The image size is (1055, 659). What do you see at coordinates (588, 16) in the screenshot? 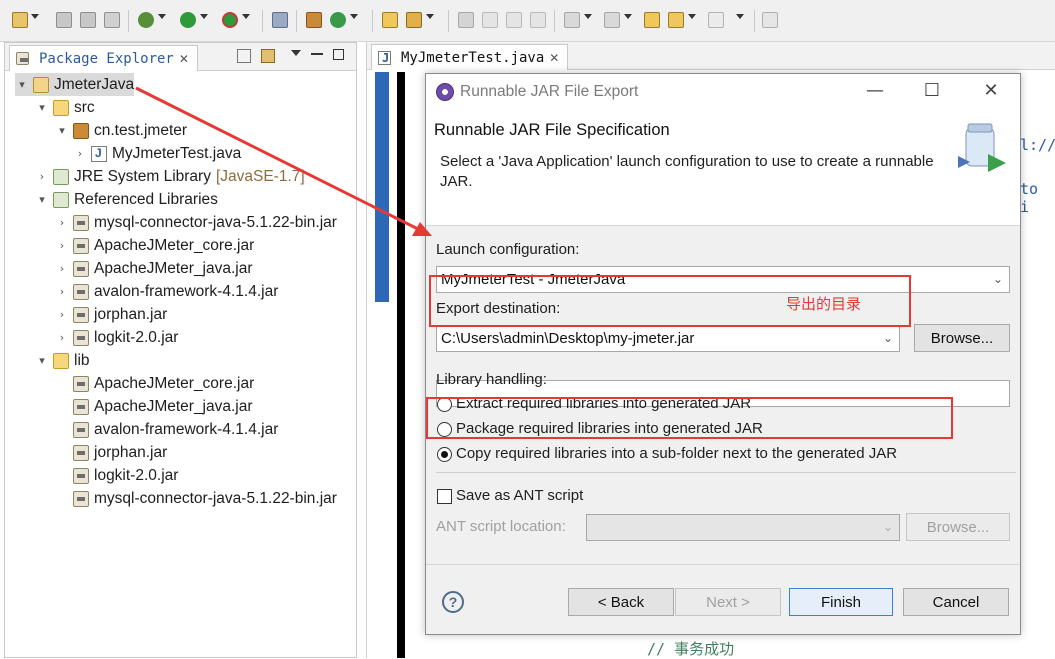
I see `next-annotation-dropdown-arrow` at bounding box center [588, 16].